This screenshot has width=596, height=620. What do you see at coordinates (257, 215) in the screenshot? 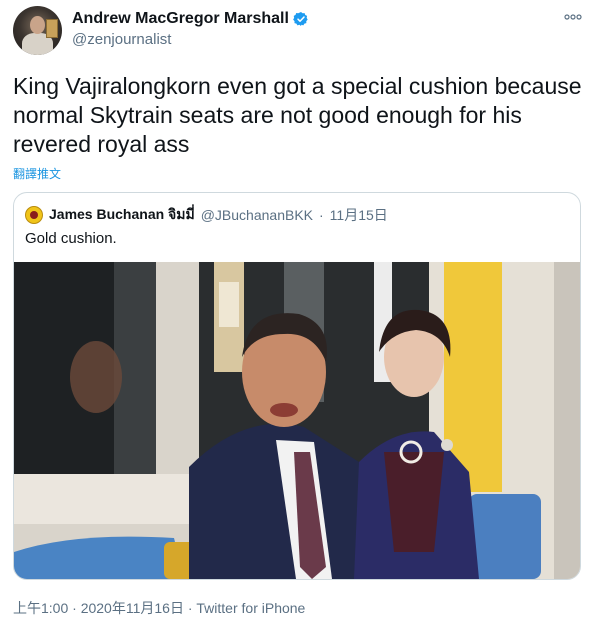
I see `quoted-author-handle: @JBuchananBKK` at bounding box center [257, 215].